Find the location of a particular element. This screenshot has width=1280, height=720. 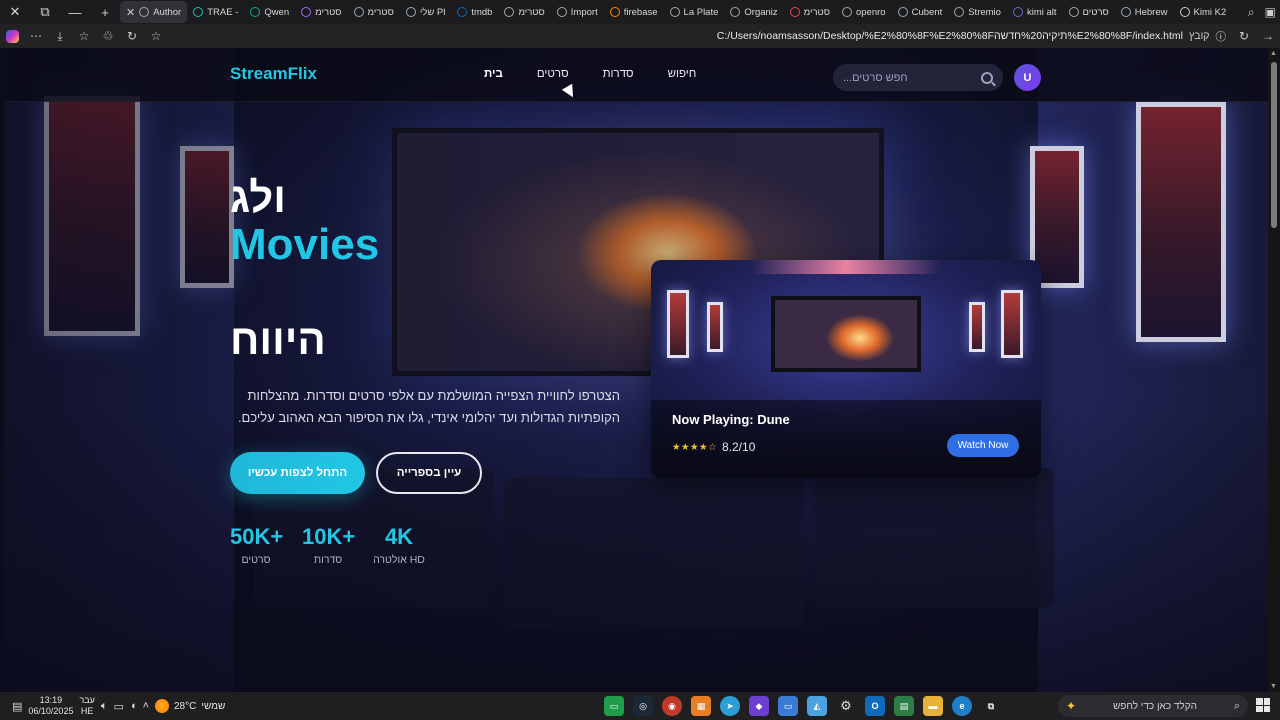

browser-tab: Stremio is located at coordinates (977, 12).